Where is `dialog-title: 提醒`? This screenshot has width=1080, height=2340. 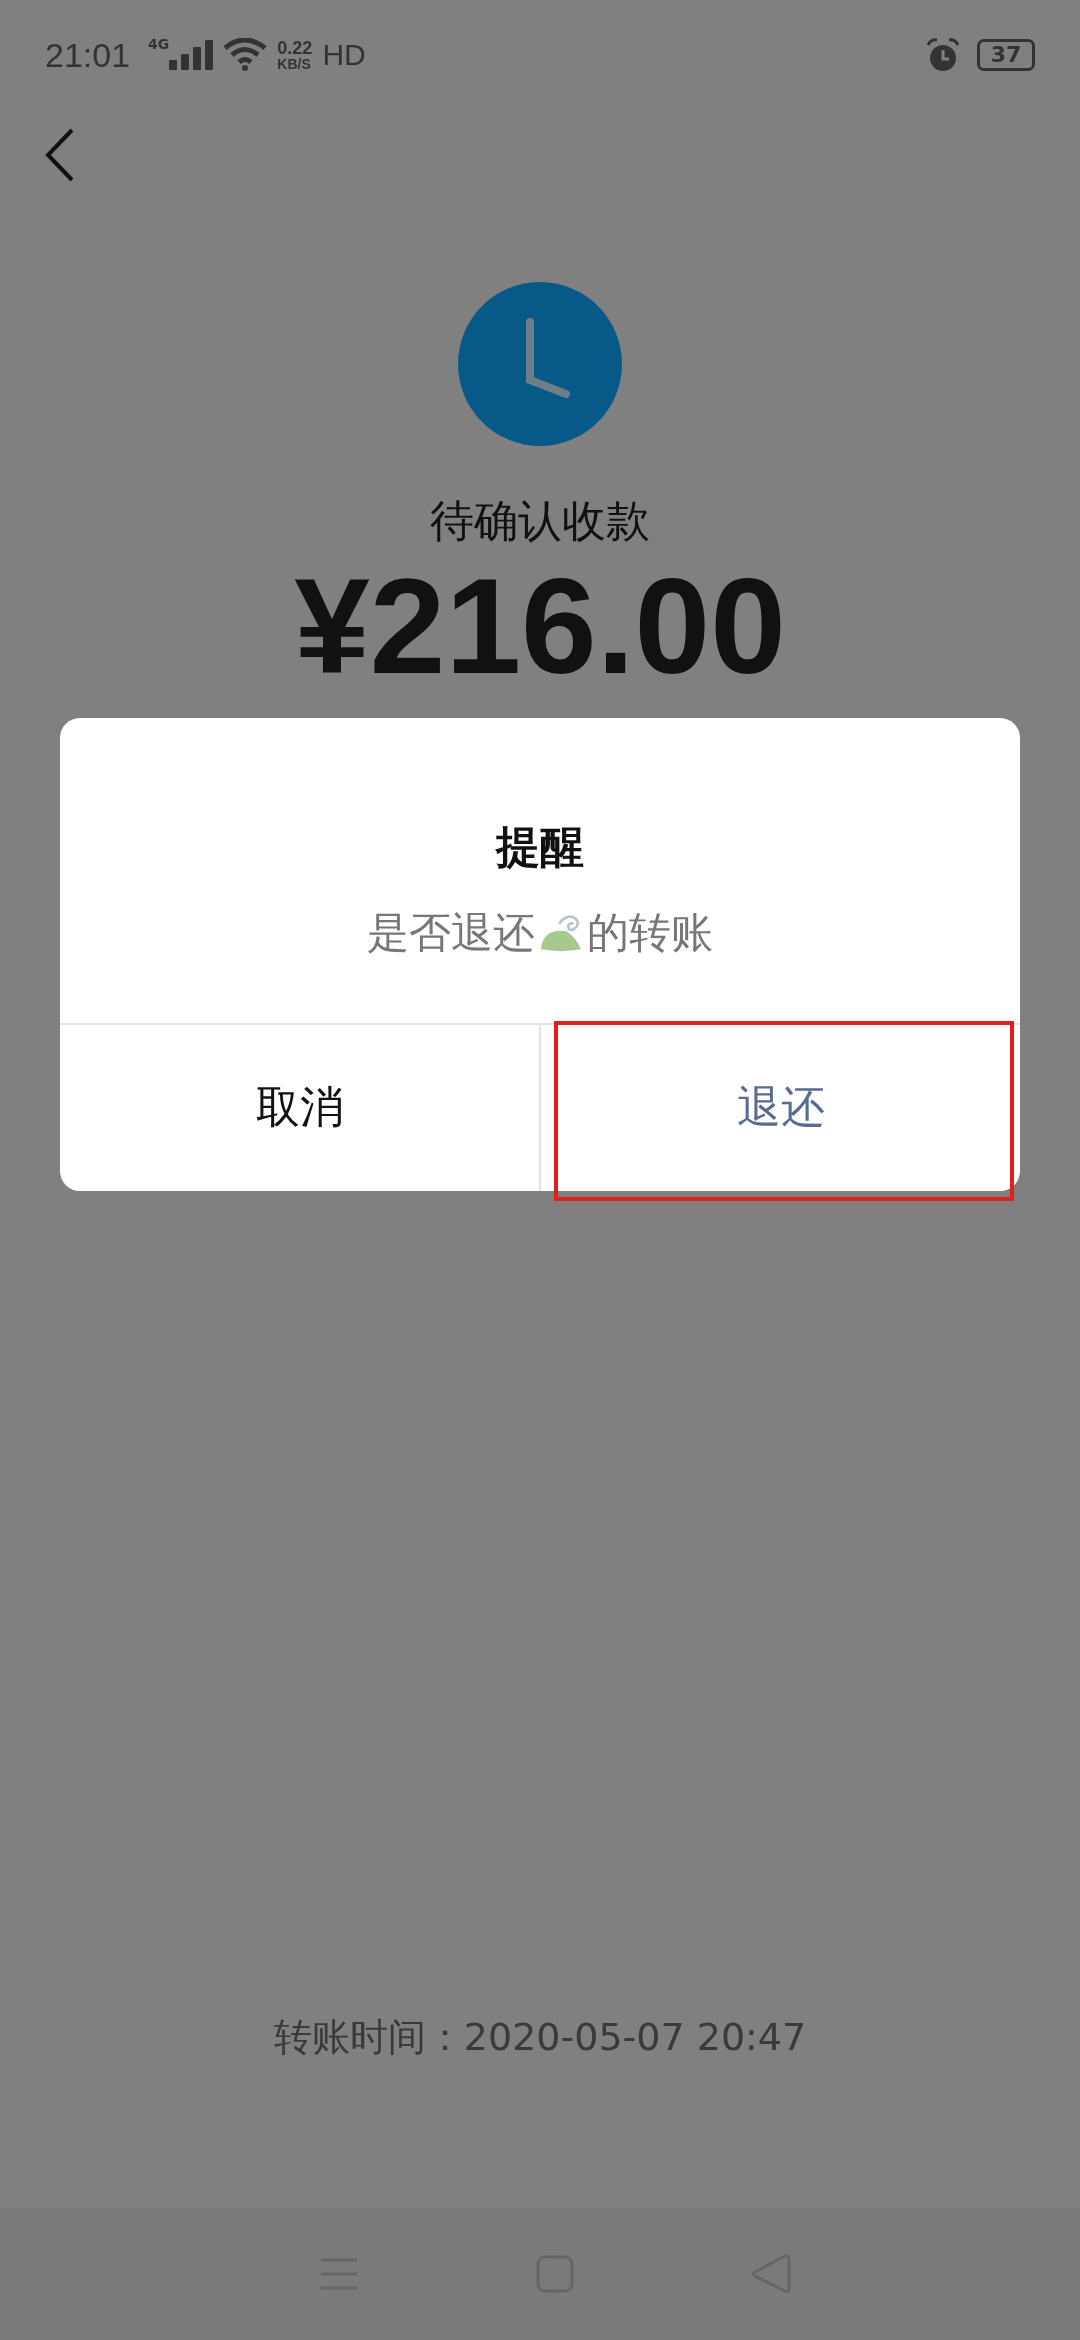
dialog-title: 提醒 is located at coordinates (539, 846).